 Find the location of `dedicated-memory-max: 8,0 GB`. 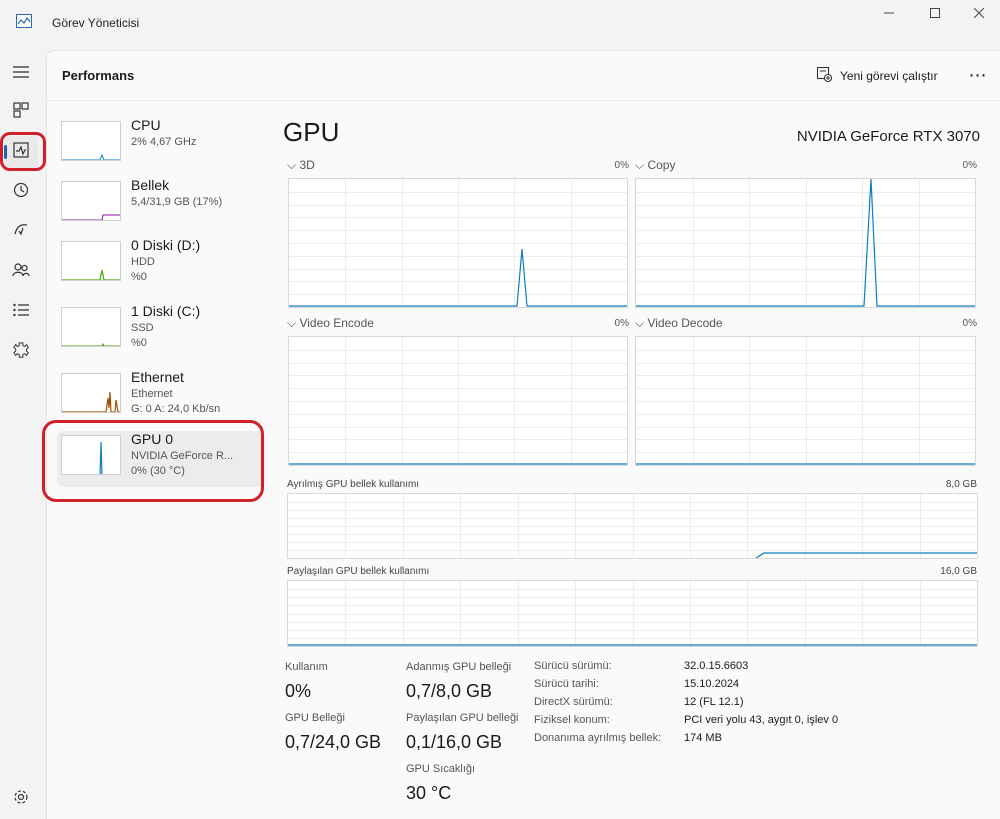

dedicated-memory-max: 8,0 GB is located at coordinates (961, 484).